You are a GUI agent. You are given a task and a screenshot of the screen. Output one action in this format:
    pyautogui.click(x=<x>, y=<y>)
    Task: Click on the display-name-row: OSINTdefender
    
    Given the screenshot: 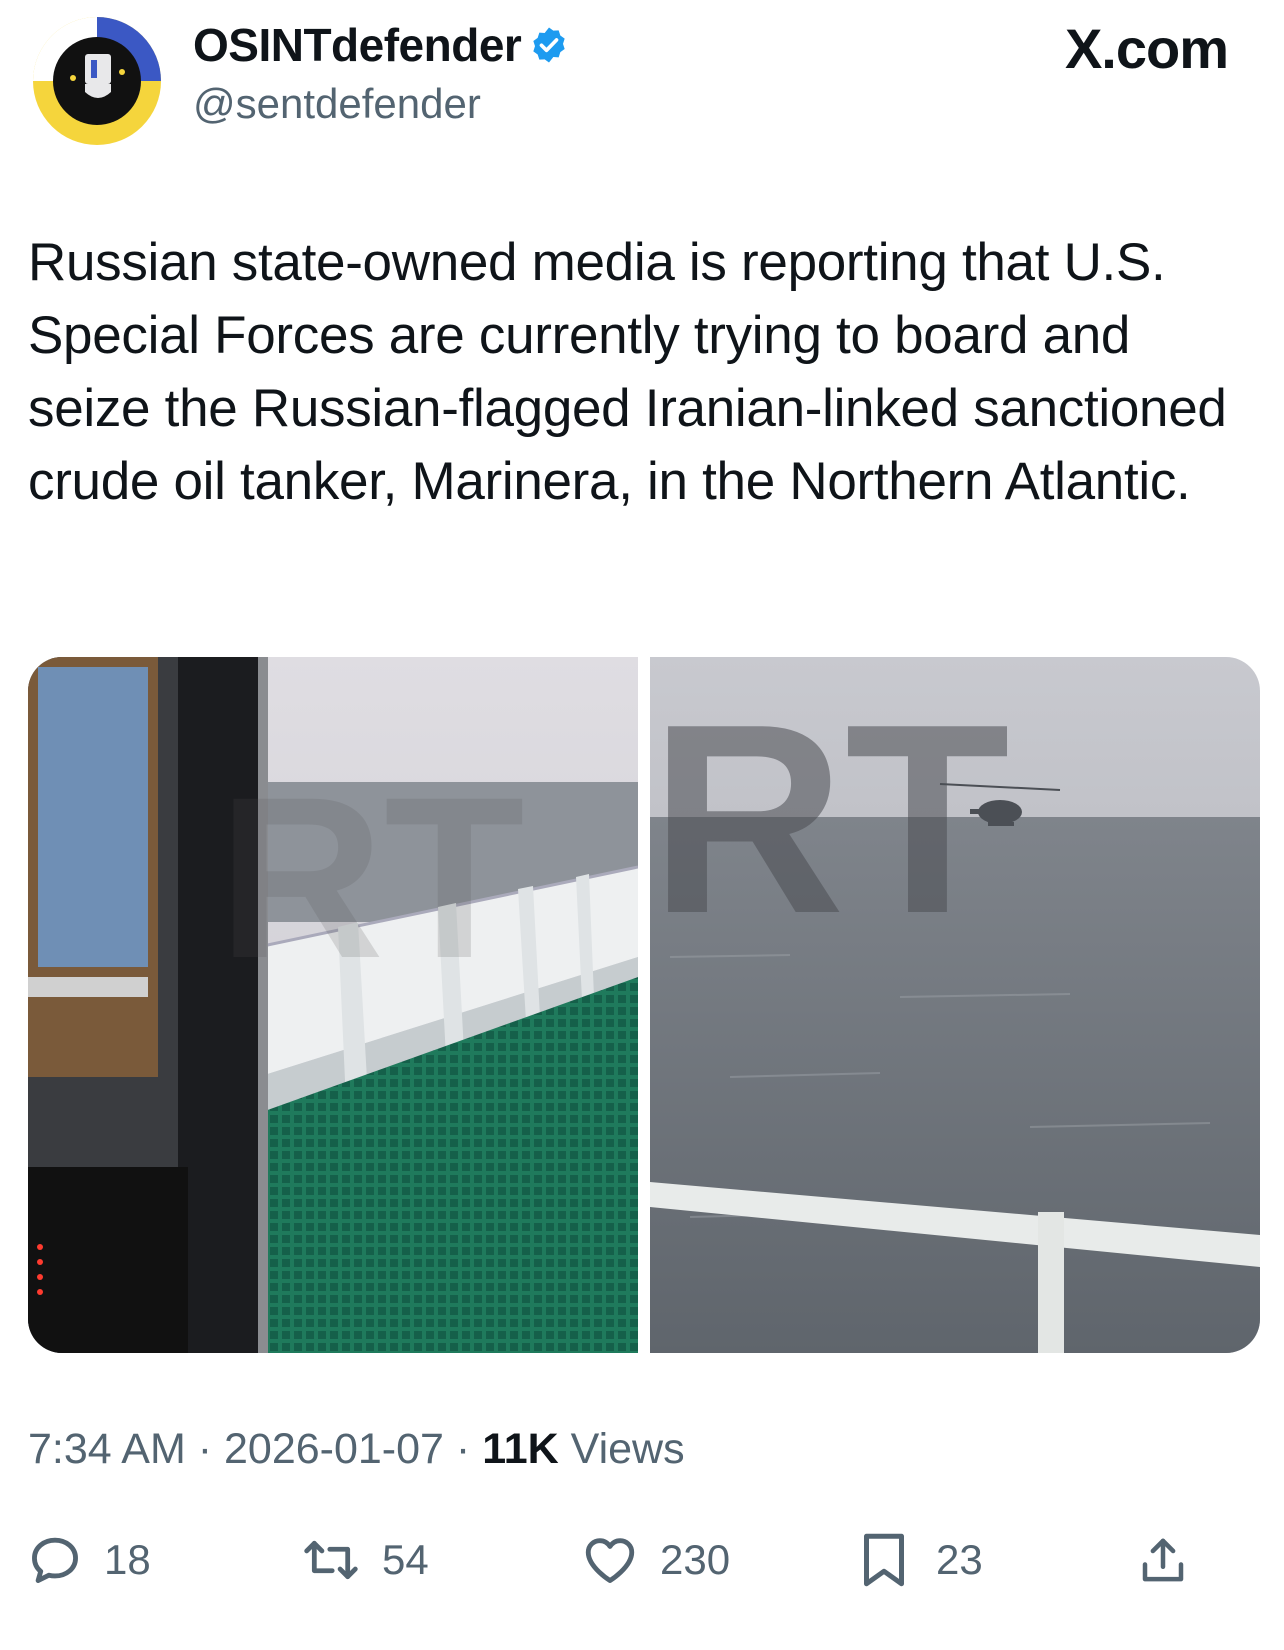 What is the action you would take?
    pyautogui.click(x=381, y=45)
    